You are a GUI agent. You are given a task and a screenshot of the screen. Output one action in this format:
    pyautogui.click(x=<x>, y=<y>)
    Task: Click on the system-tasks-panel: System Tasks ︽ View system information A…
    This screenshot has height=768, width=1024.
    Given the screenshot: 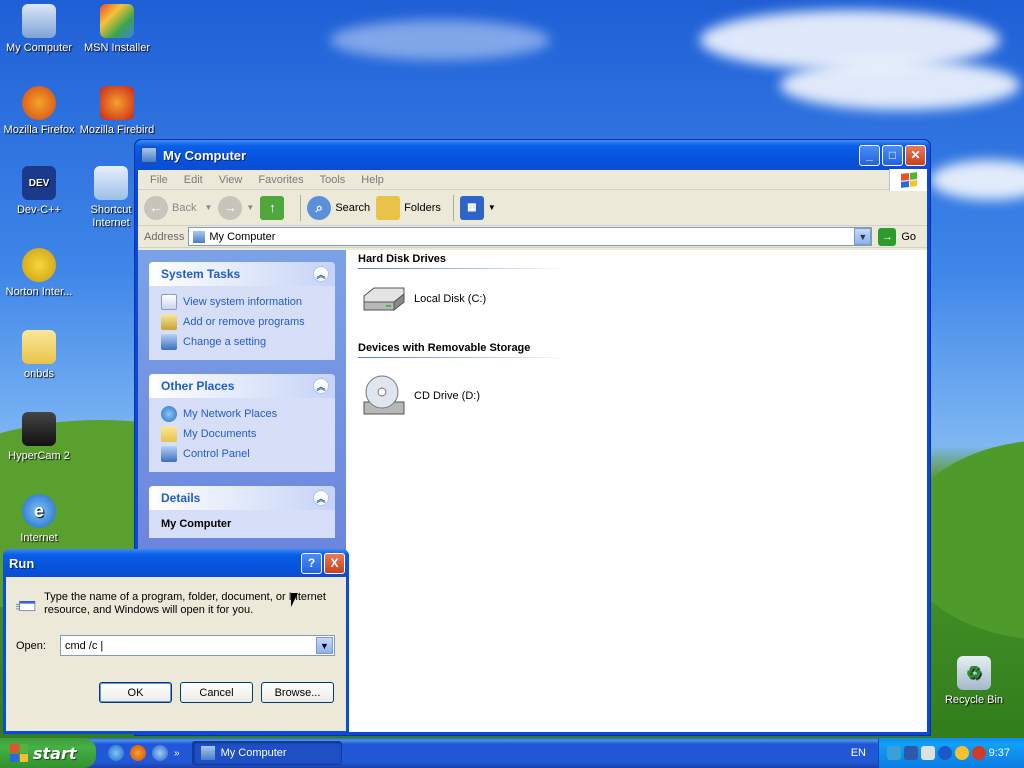 What is the action you would take?
    pyautogui.click(x=242, y=311)
    